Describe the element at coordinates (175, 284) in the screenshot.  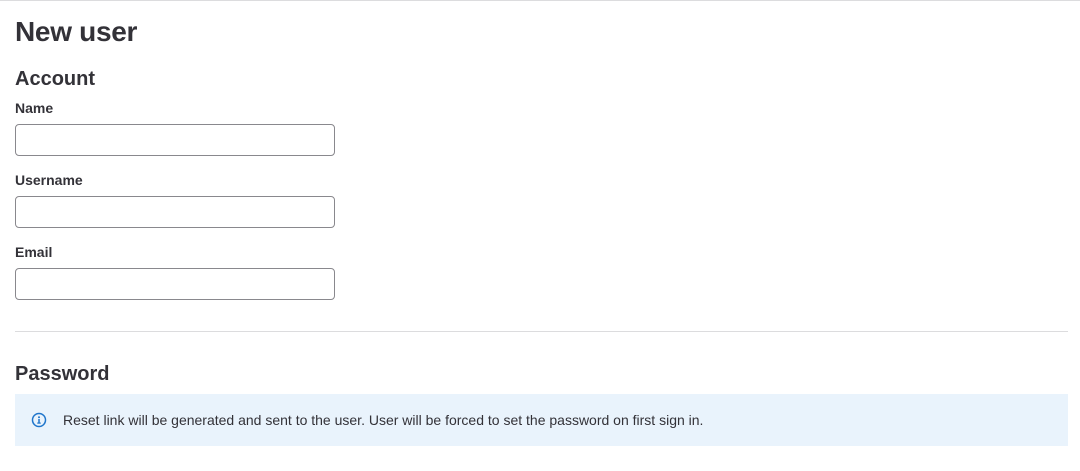
I see `email-input` at that location.